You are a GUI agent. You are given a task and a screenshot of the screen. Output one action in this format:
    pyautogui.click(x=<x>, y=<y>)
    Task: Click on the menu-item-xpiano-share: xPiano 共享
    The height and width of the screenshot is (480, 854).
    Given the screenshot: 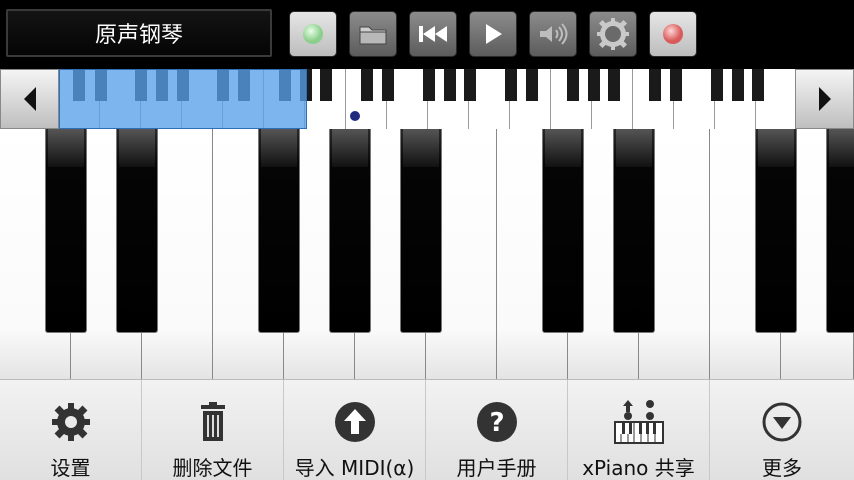 What is the action you would take?
    pyautogui.click(x=639, y=430)
    